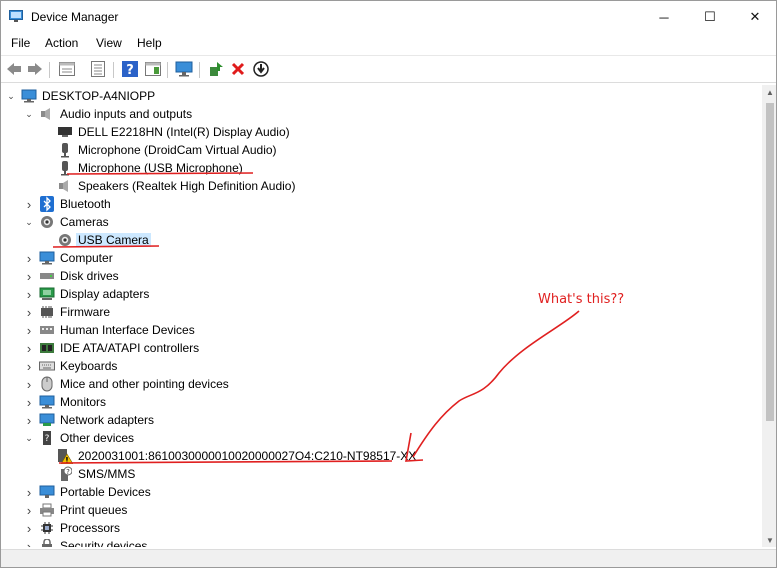 The width and height of the screenshot is (777, 568). Describe the element at coordinates (160, 173) in the screenshot. I see `underline-usb-microphone` at that location.